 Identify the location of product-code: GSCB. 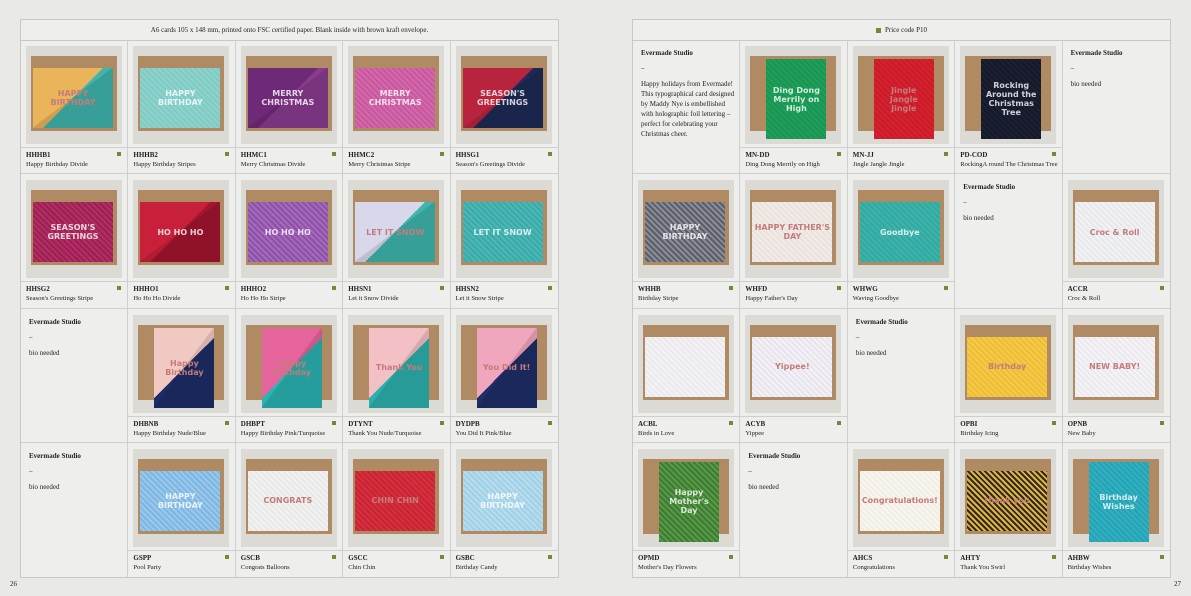
(250, 557).